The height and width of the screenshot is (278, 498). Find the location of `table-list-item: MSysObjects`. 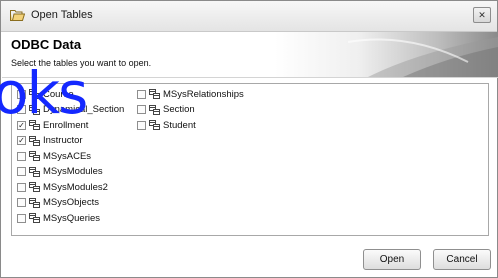

table-list-item: MSysObjects is located at coordinates (58, 203).